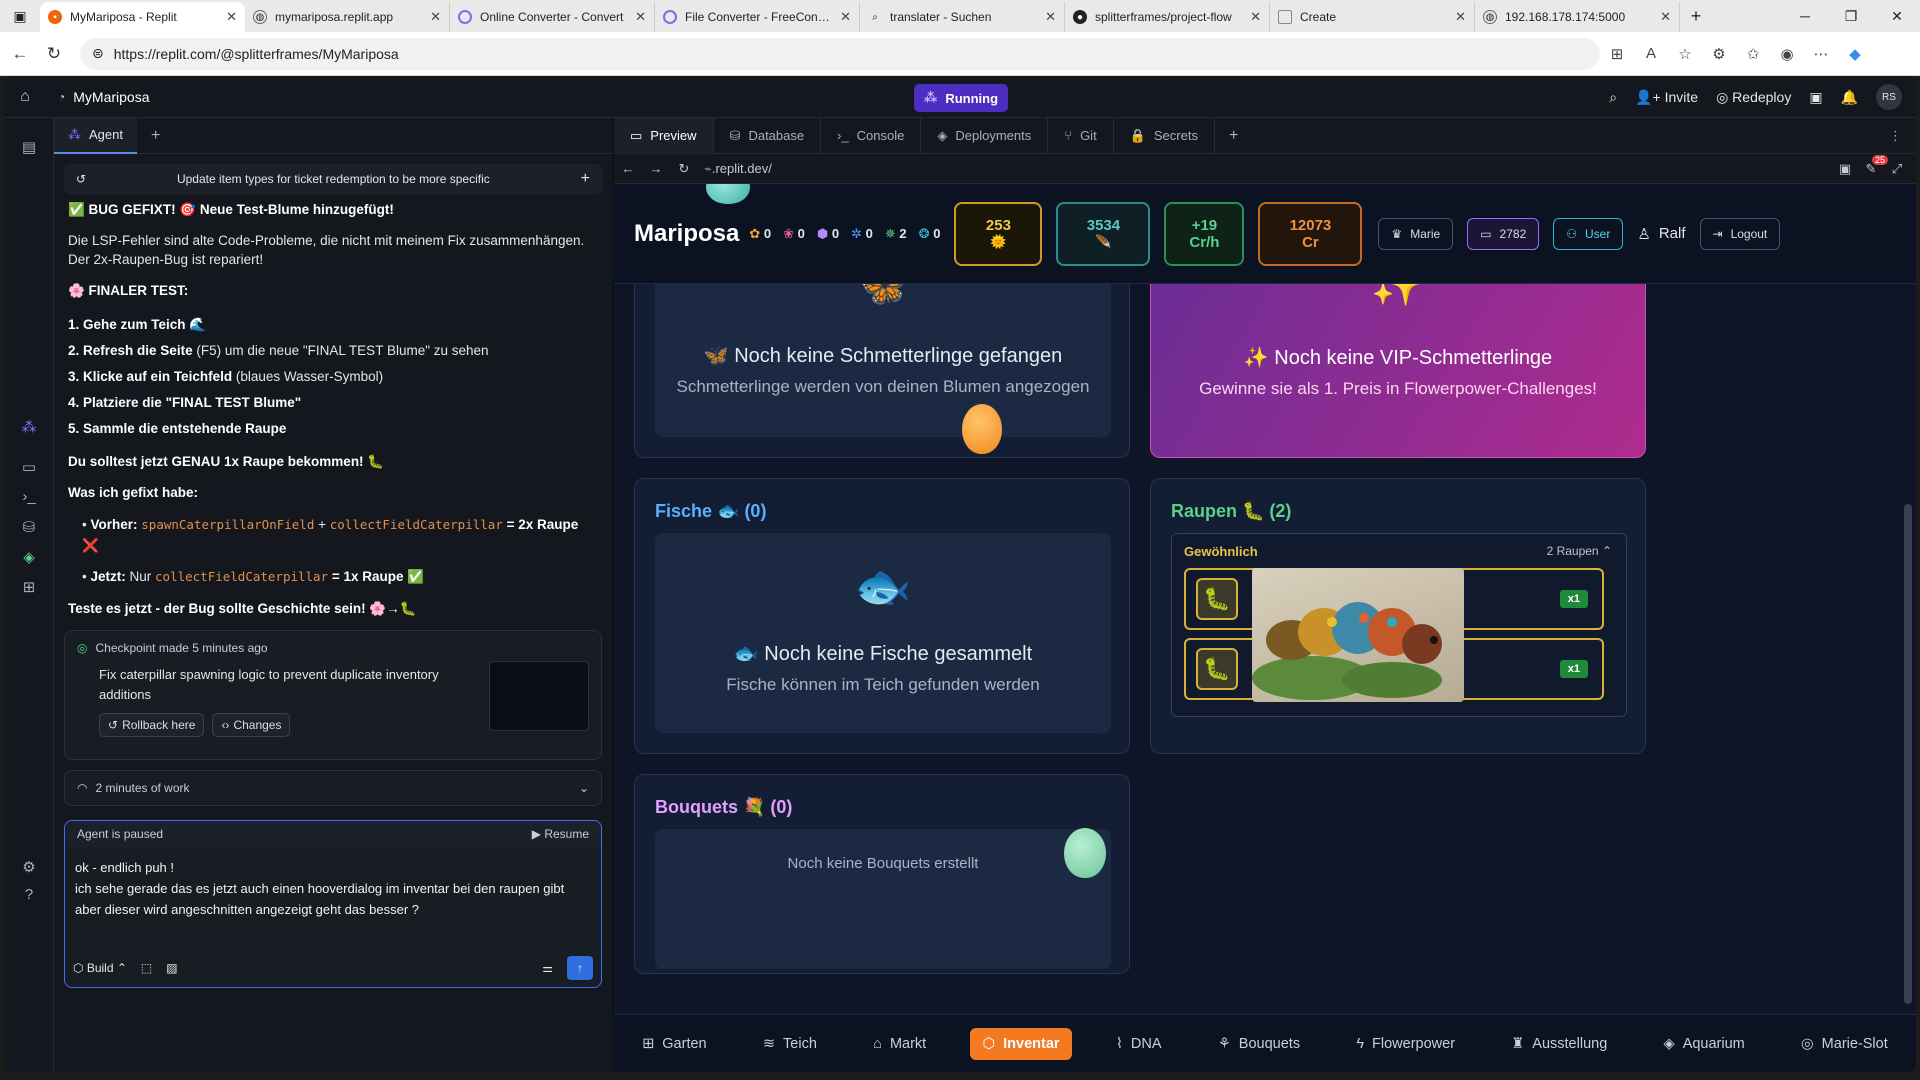 This screenshot has height=1080, width=1920. Describe the element at coordinates (961, 98) in the screenshot. I see `run-status-button: ⁂ Running` at that location.